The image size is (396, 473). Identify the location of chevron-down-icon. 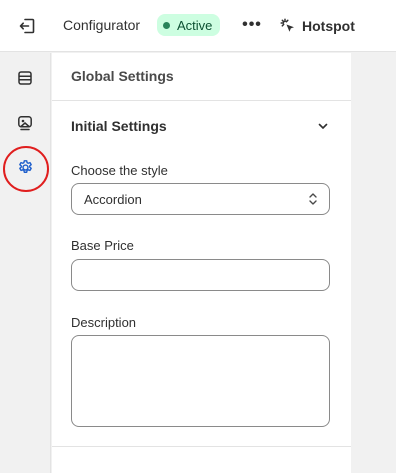
(323, 126).